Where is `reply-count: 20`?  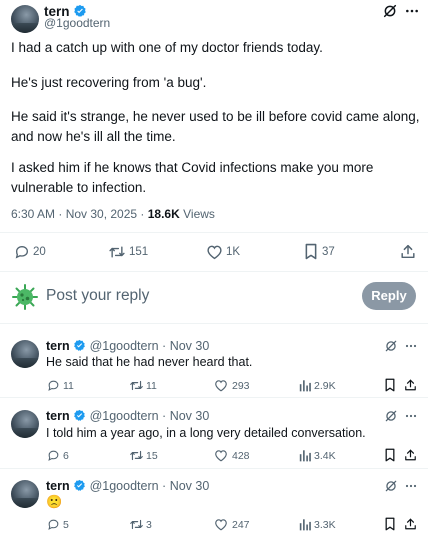
reply-count: 20 is located at coordinates (39, 252).